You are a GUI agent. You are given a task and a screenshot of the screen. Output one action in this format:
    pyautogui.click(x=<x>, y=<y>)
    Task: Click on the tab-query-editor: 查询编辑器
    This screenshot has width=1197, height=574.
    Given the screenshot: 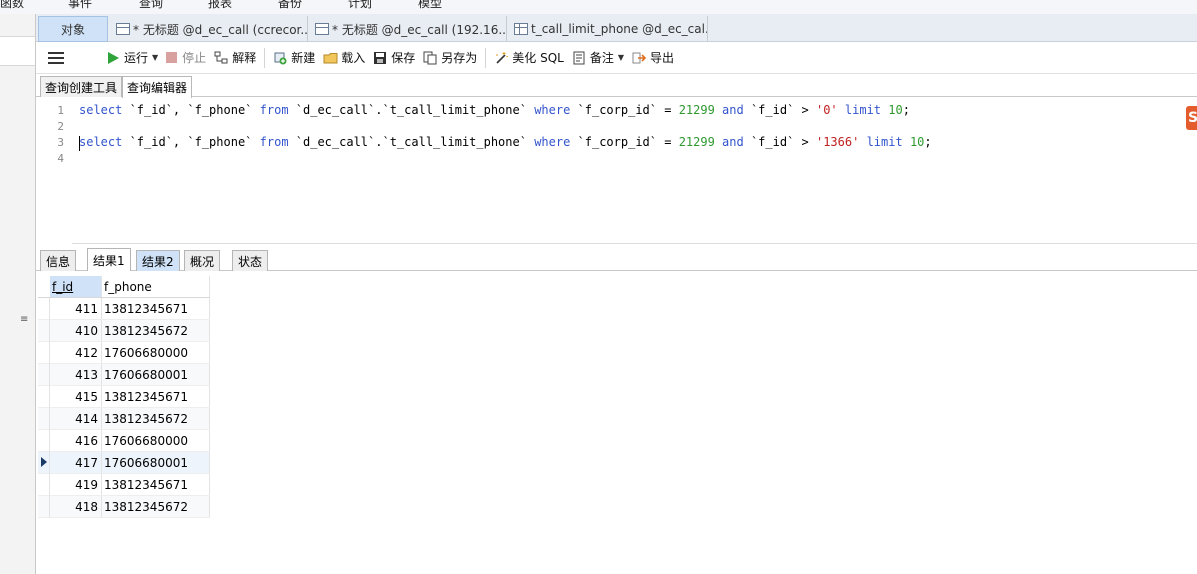 What is the action you would take?
    pyautogui.click(x=157, y=87)
    